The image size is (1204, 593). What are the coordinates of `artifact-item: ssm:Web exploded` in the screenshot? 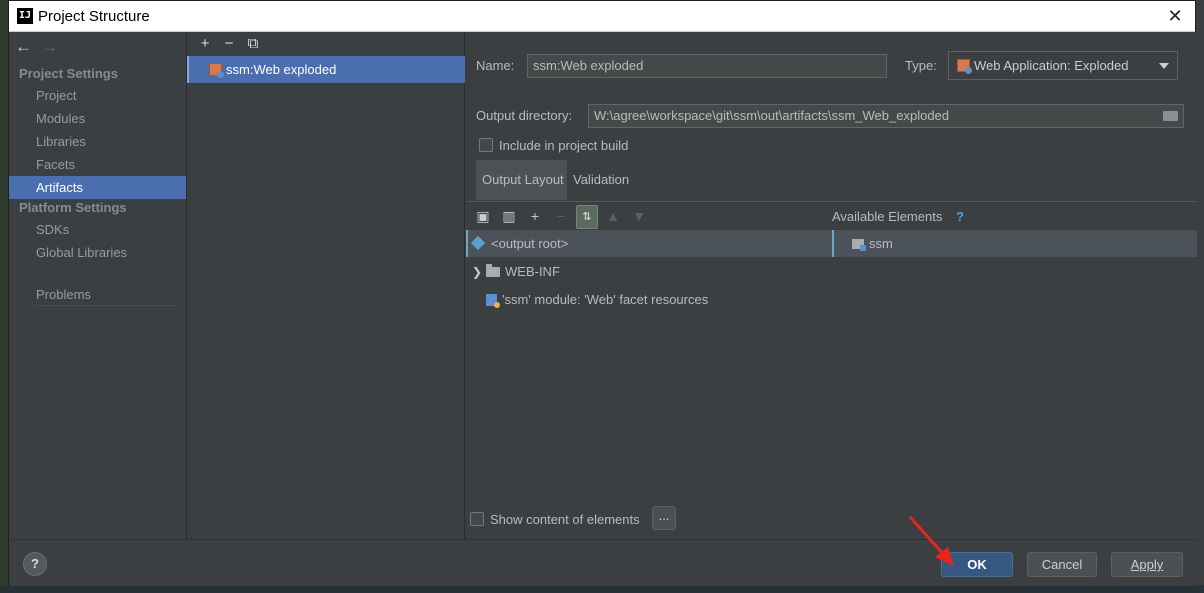 It's located at (326, 69).